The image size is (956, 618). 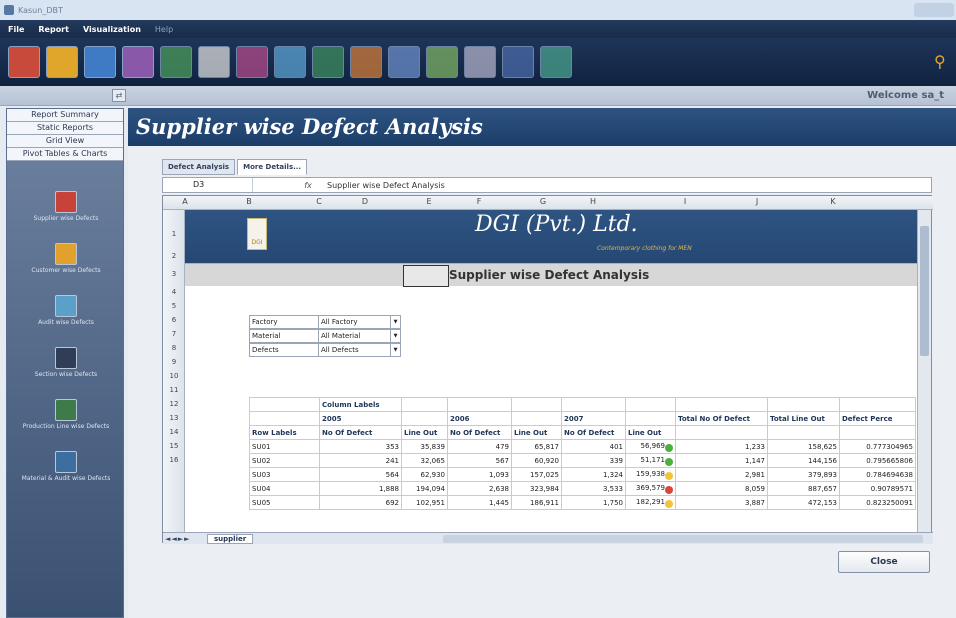 What do you see at coordinates (479, 474) in the screenshot?
I see `value-cell: 1,093` at bounding box center [479, 474].